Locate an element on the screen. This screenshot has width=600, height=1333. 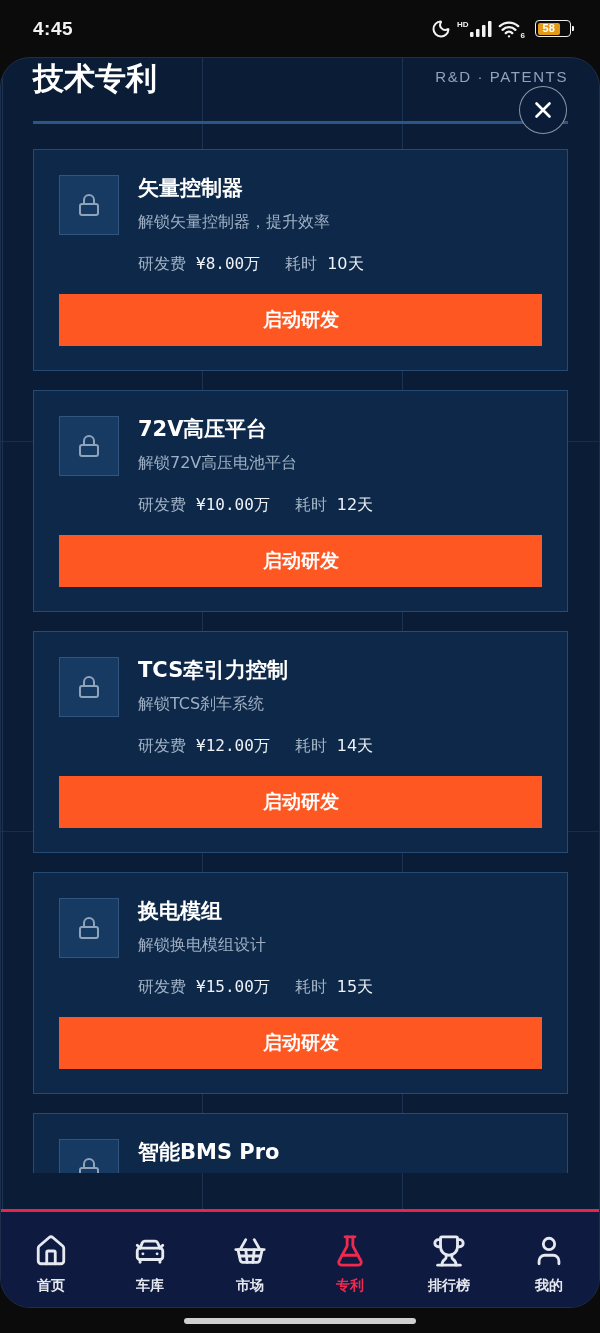
patent-title: 智能BMS Pro is located at coordinates (209, 1152).